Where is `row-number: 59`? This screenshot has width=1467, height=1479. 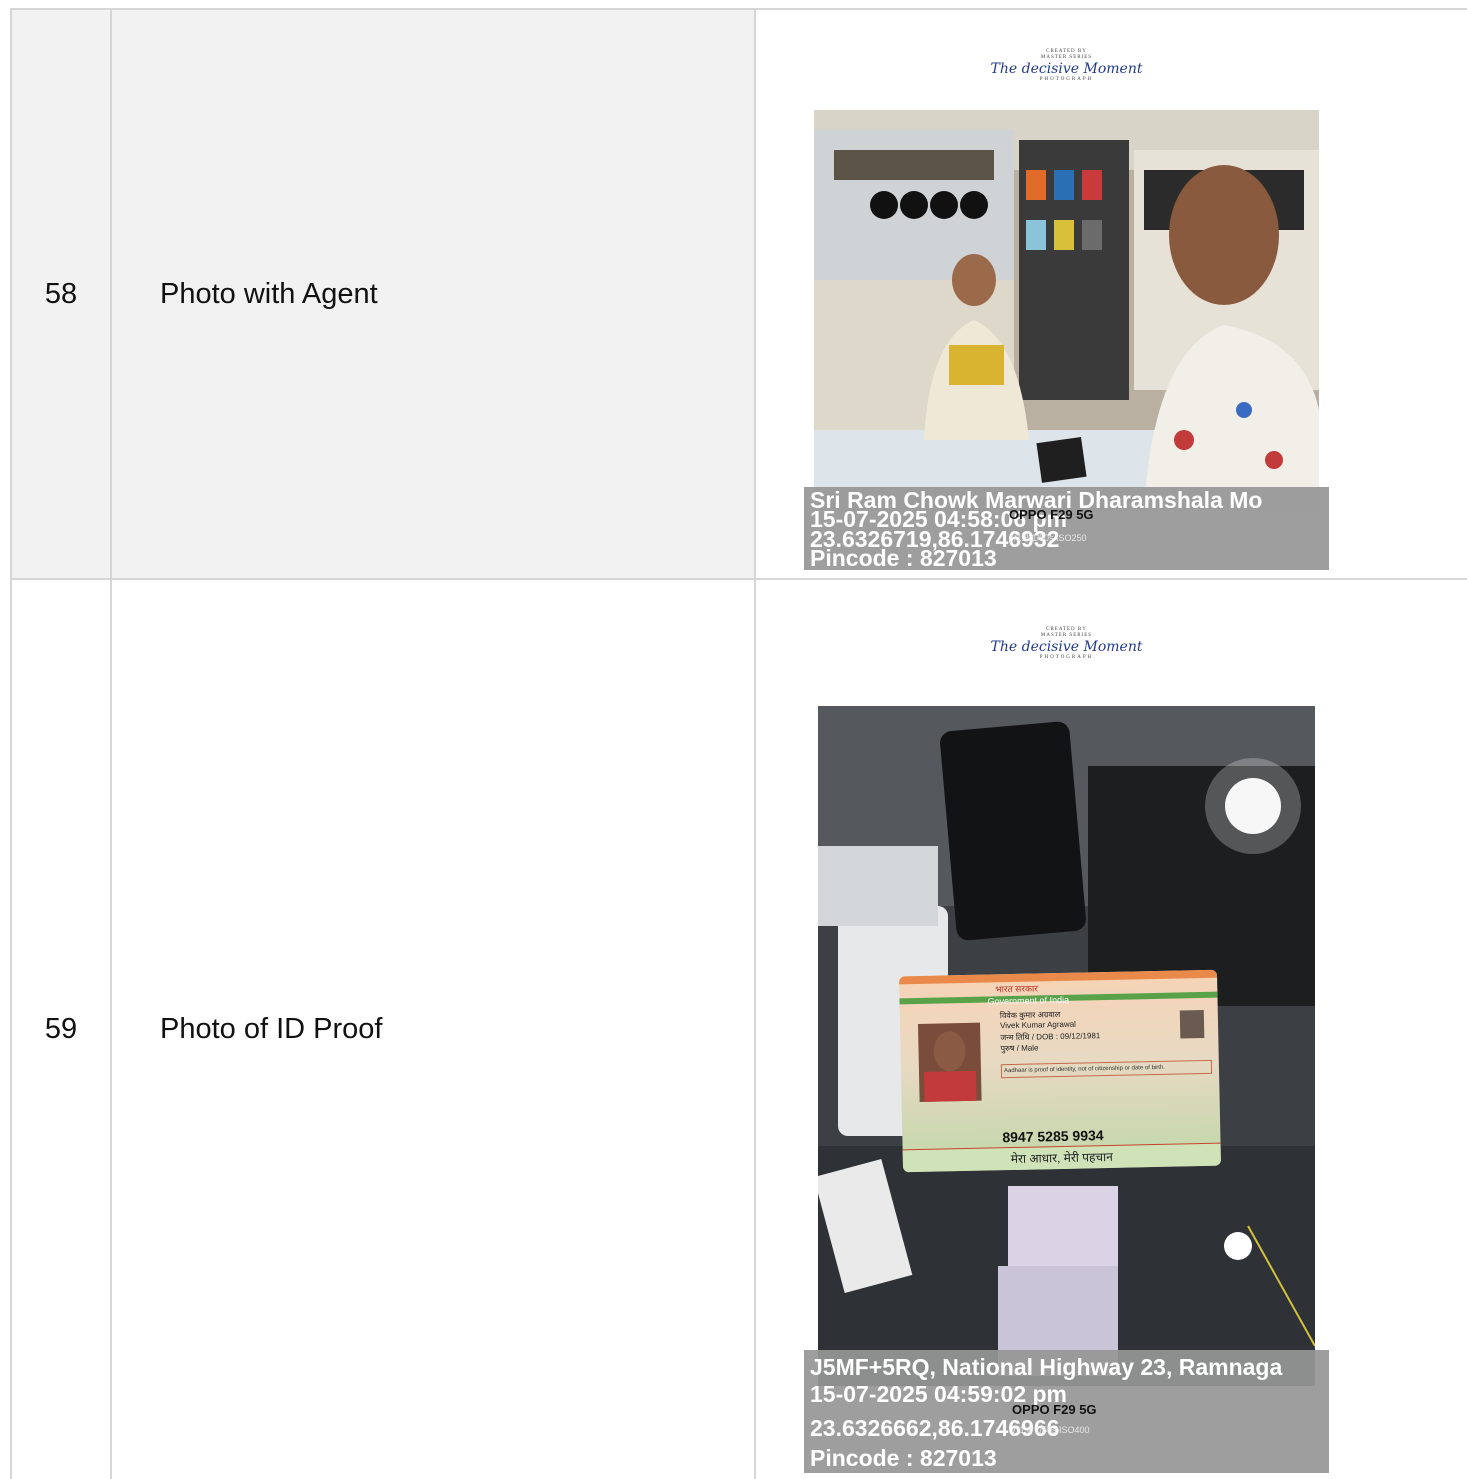
row-number: 59 is located at coordinates (61, 1029).